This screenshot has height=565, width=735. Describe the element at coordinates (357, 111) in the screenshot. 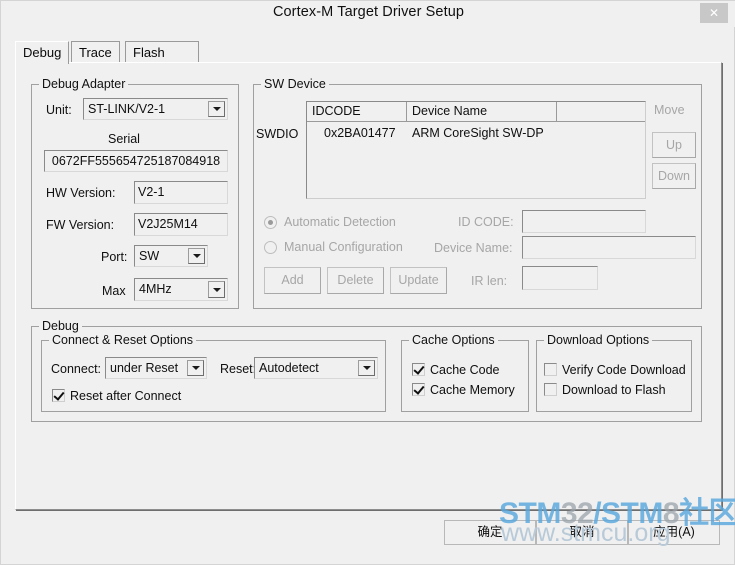

I see `column-header-idcode: IDCODE` at that location.